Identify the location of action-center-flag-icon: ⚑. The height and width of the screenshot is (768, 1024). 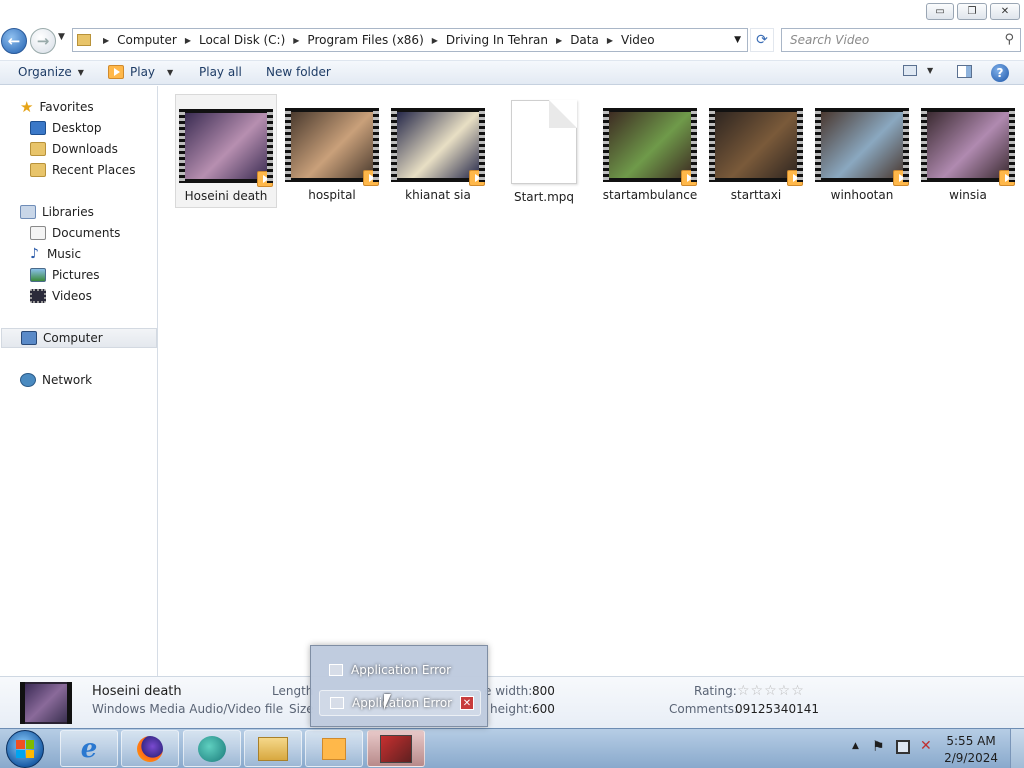
(878, 747).